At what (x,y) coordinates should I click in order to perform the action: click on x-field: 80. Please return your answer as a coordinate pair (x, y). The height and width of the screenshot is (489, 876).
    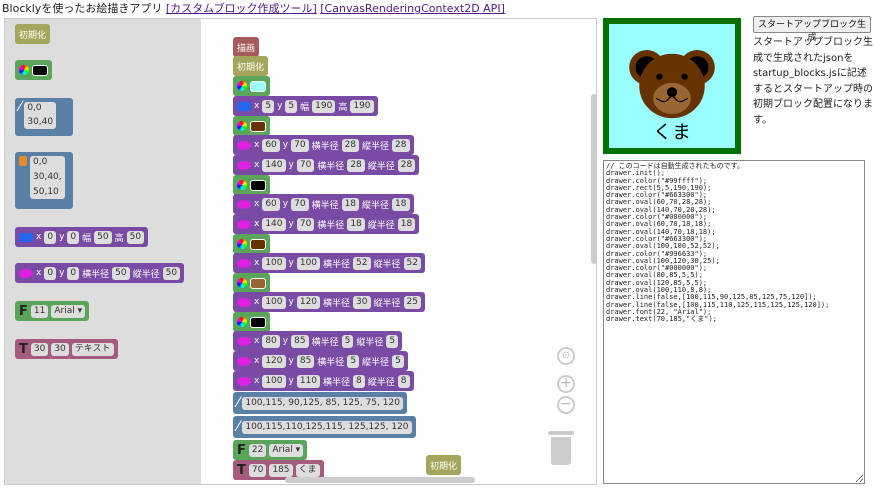
    Looking at the image, I should click on (271, 341).